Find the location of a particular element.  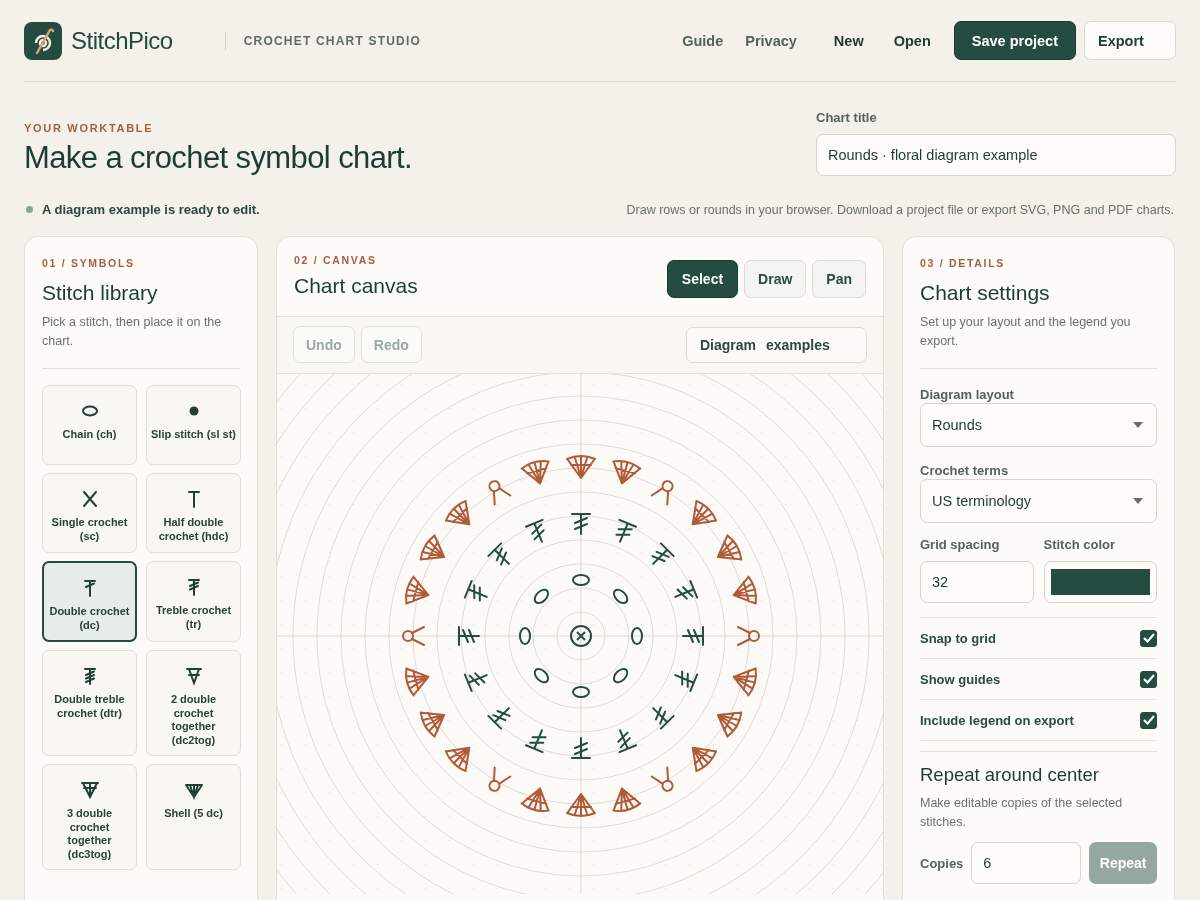

stitch-tile: Half double crochet (hdc) is located at coordinates (193, 513).